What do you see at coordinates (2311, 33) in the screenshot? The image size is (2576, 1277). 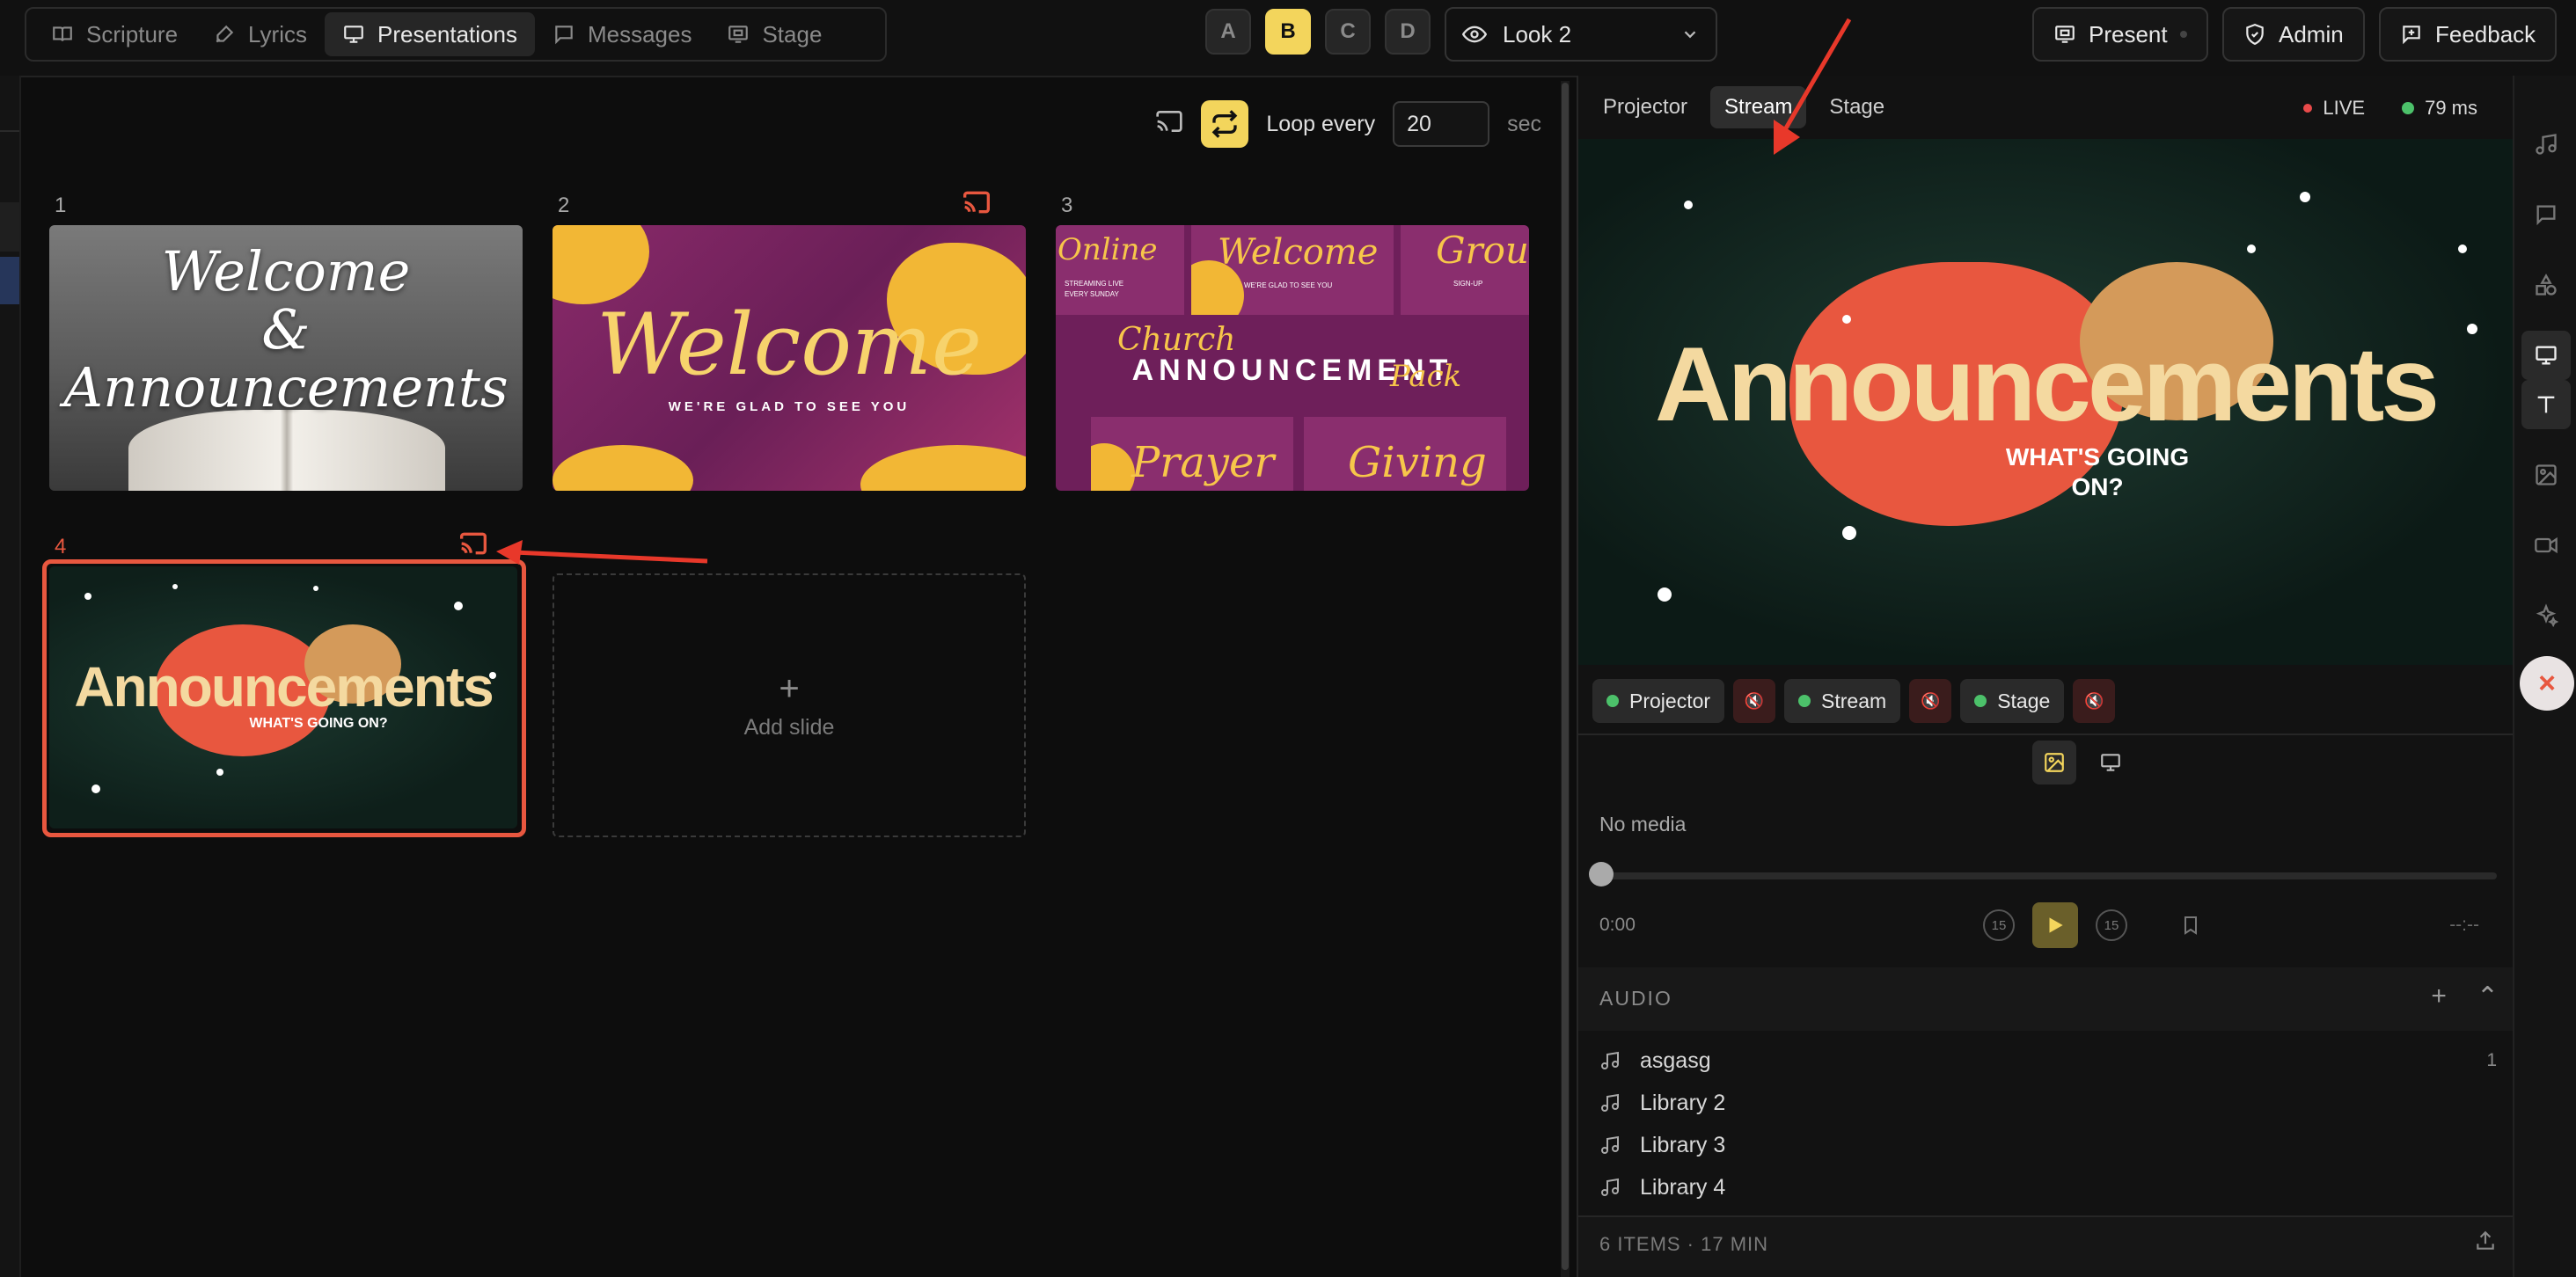 I see `admin-label: Admin` at bounding box center [2311, 33].